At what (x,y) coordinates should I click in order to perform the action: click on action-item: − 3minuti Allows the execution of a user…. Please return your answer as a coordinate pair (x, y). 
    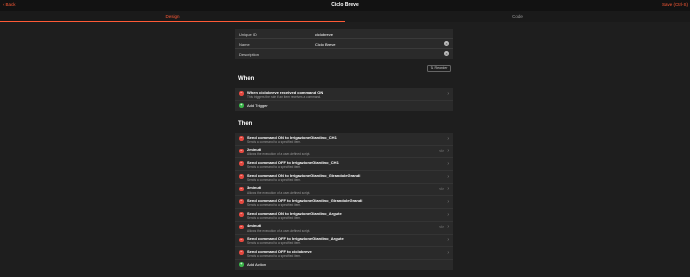
    Looking at the image, I should click on (344, 190).